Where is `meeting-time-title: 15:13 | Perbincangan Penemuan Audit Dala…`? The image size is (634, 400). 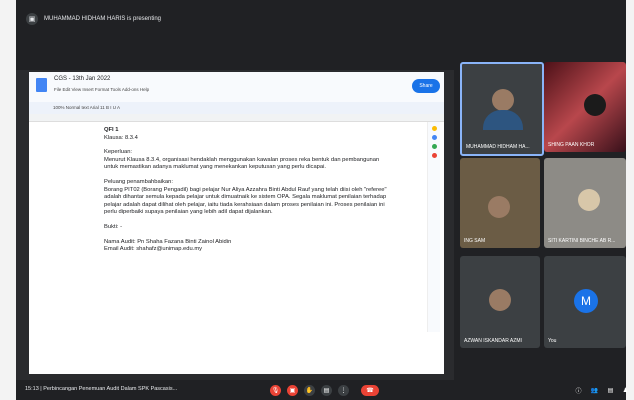
meeting-time-title: 15:13 | Perbincangan Penemuan Audit Dala… is located at coordinates (101, 389).